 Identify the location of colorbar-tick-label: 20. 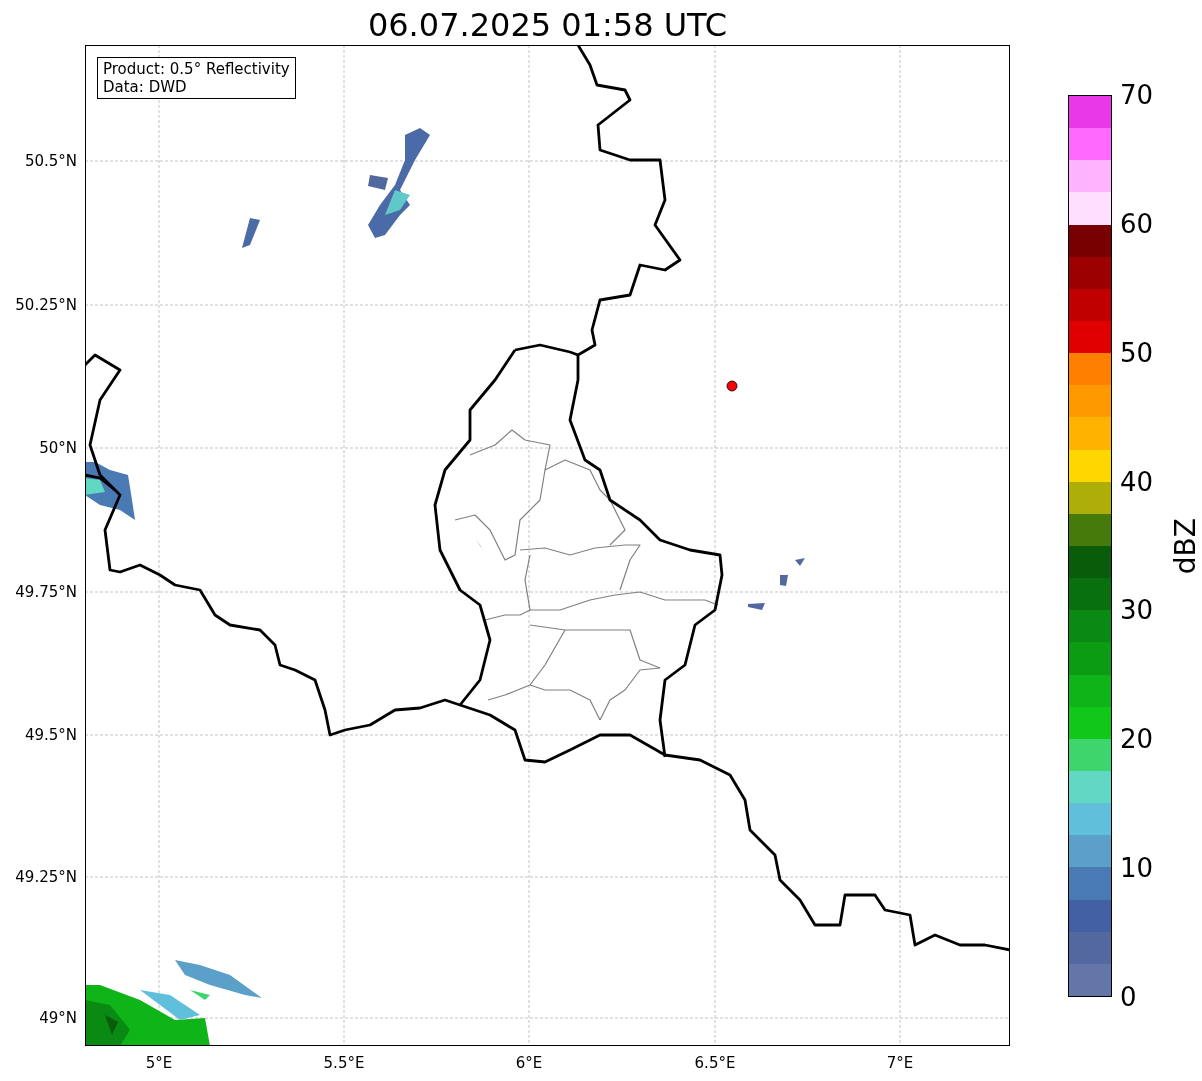
(1137, 739).